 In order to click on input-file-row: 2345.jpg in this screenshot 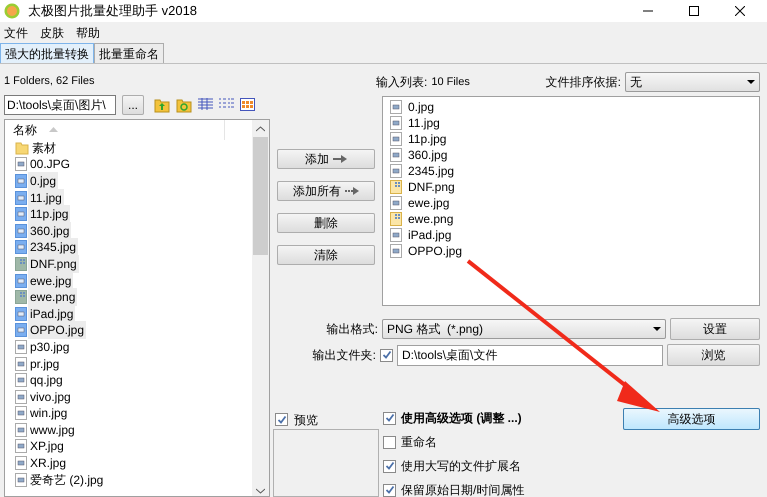, I will do `click(574, 171)`.